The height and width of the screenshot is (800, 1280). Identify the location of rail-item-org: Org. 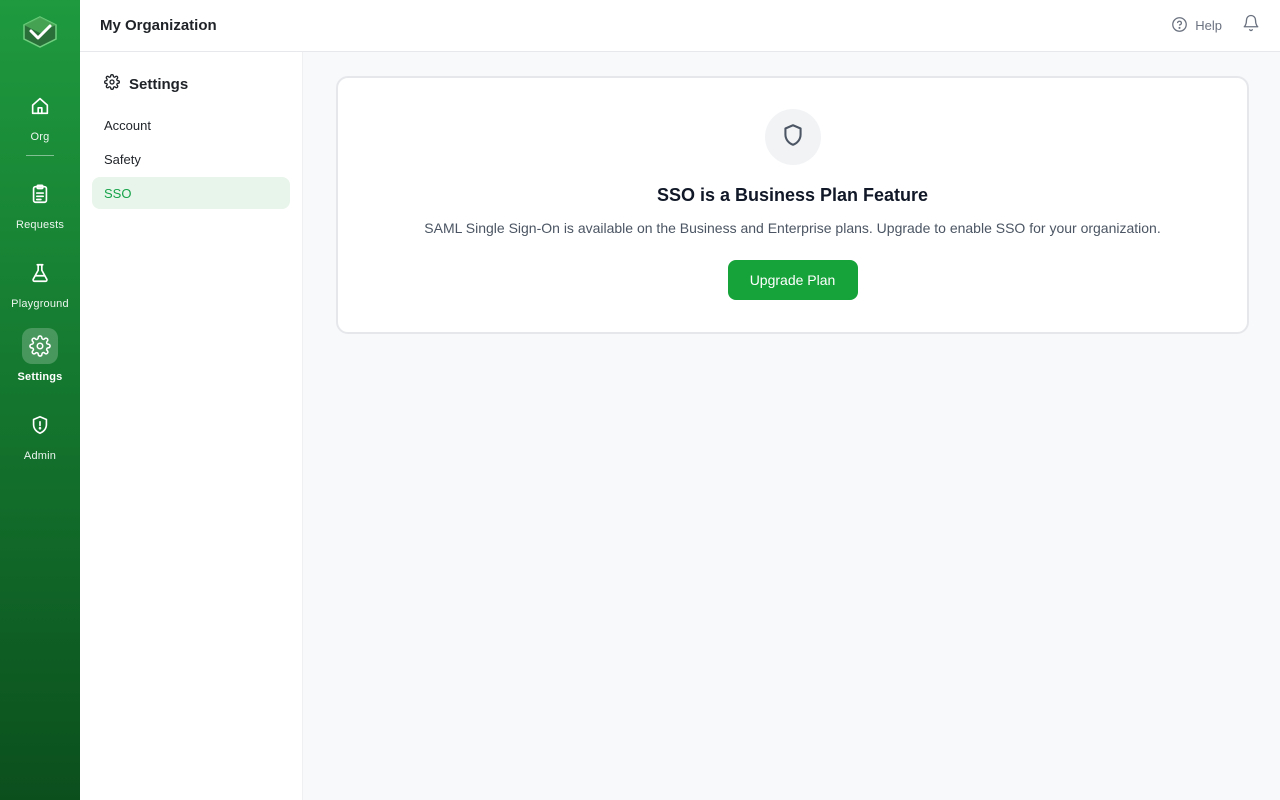
(40, 115).